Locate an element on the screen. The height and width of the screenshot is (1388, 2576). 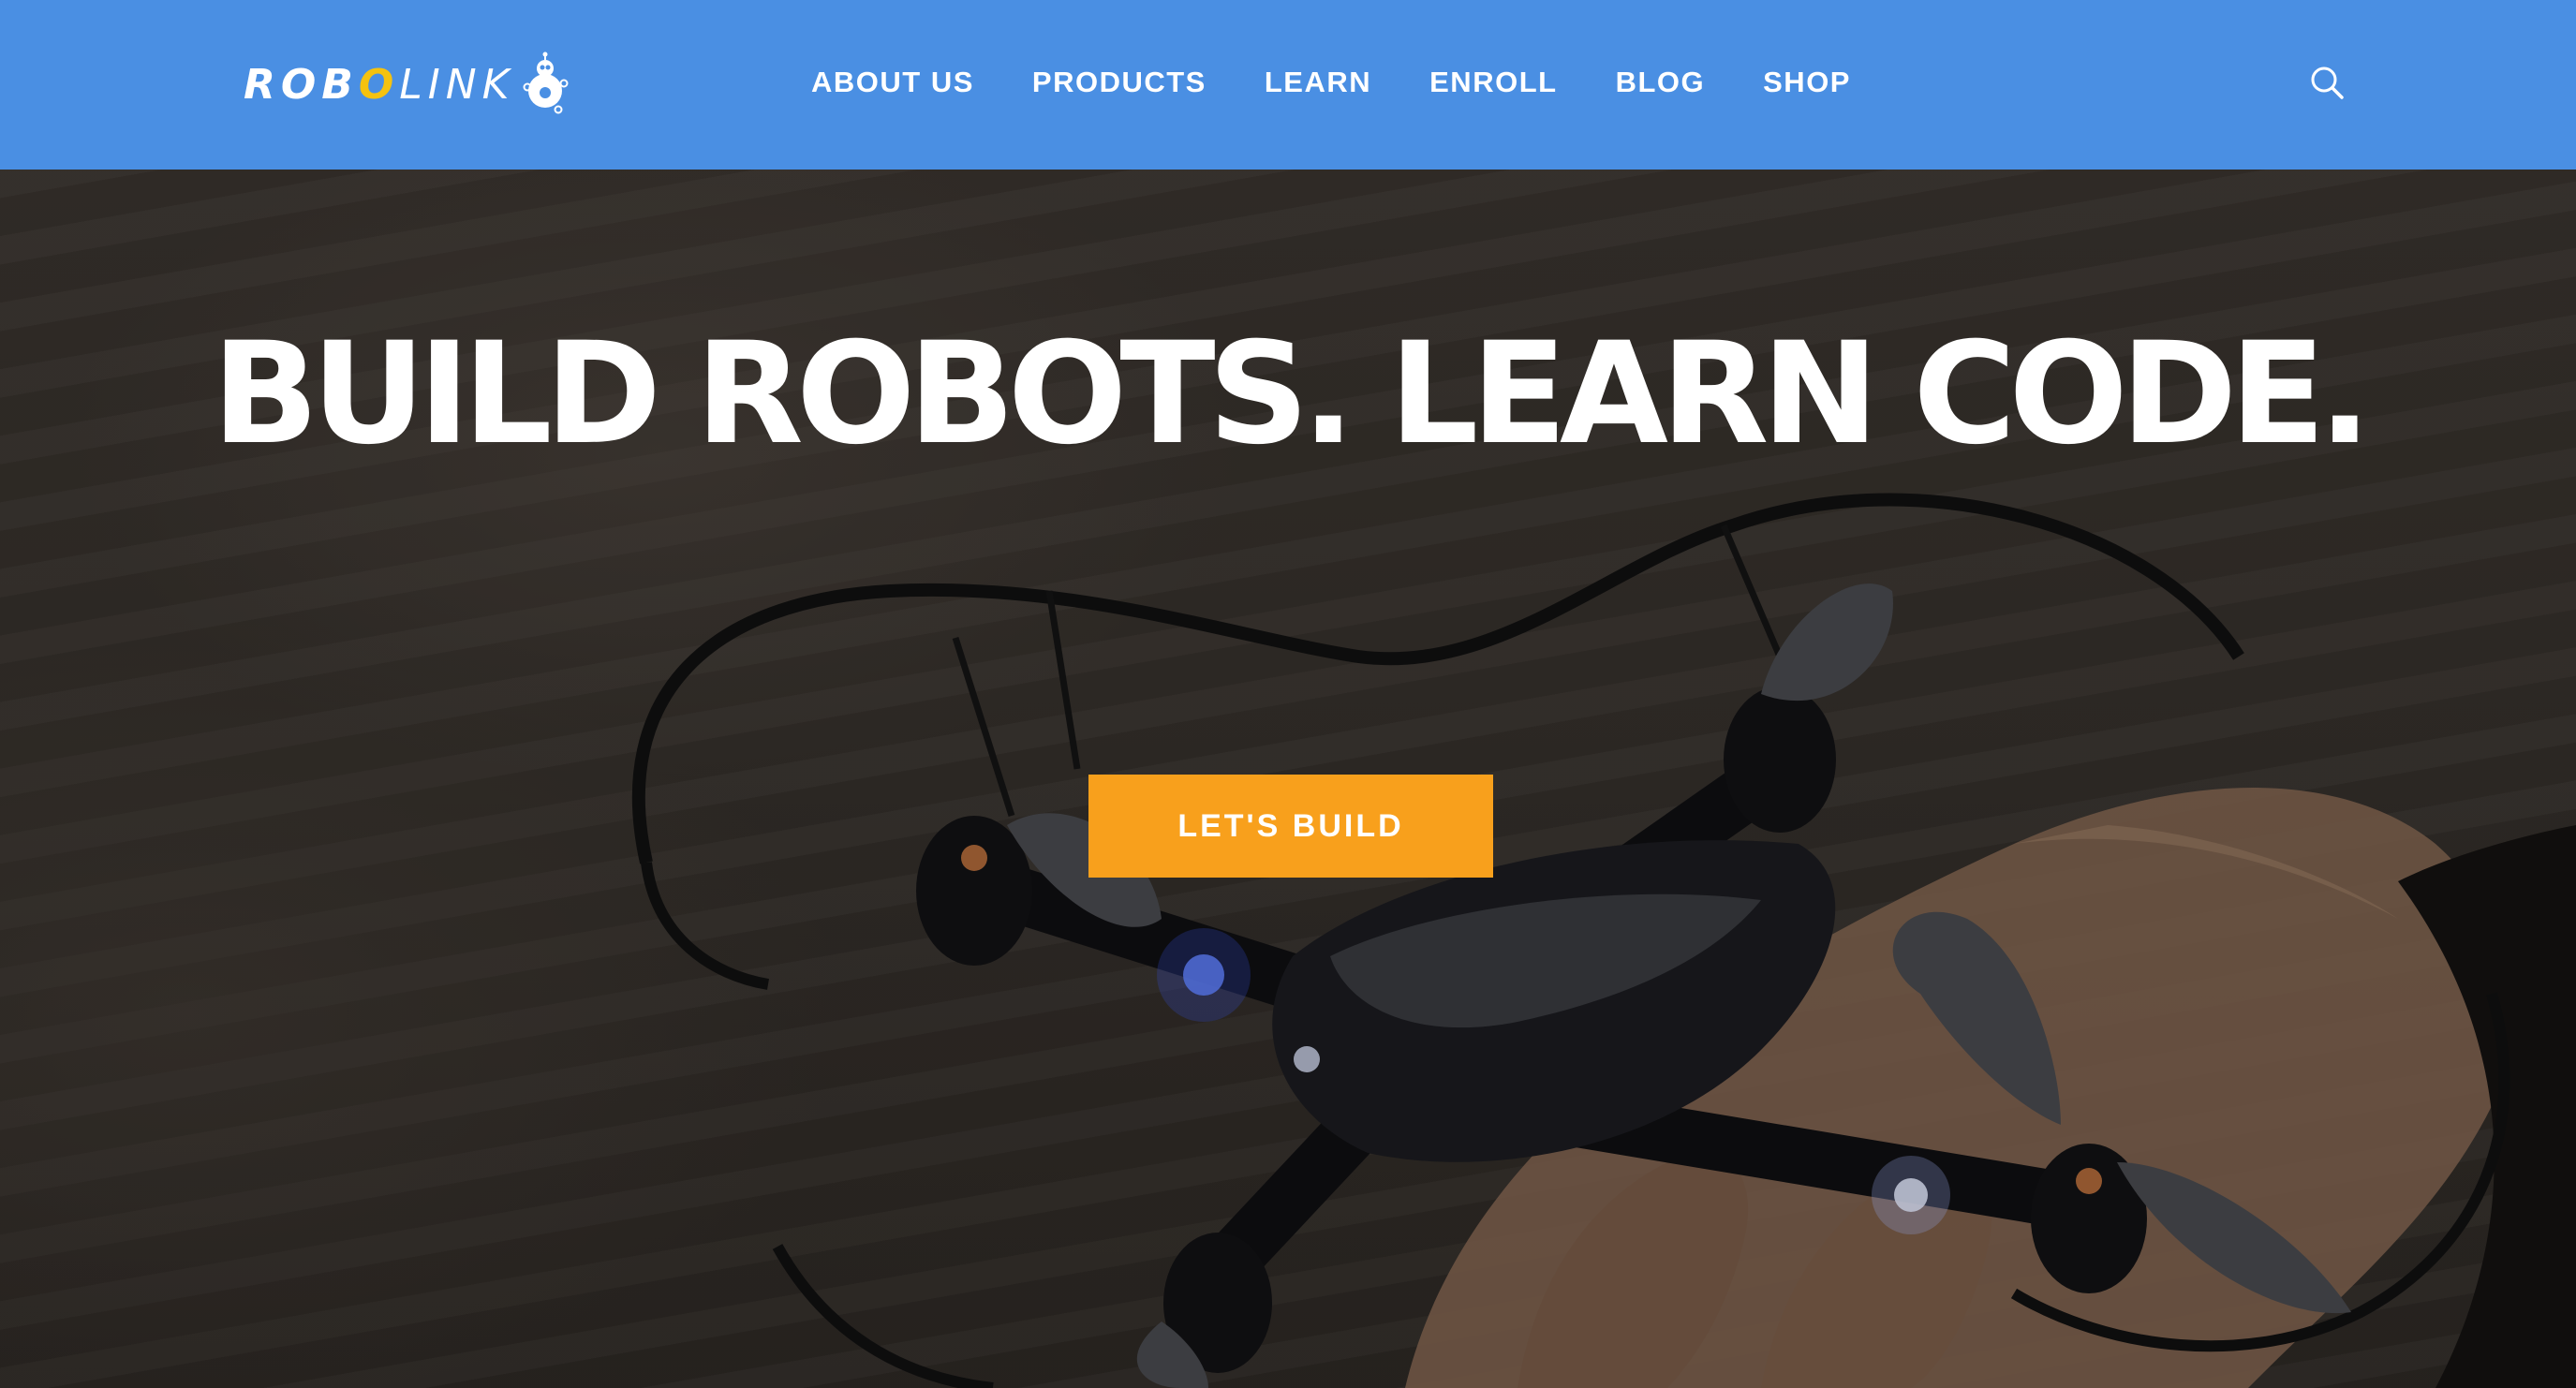
nav-blog: BLOG is located at coordinates (1661, 82).